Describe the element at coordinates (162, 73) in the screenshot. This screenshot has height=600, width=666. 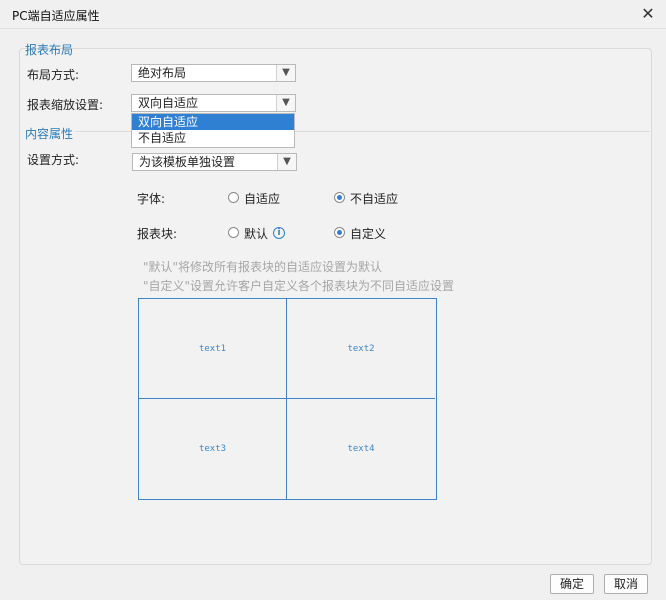
I see `layout-mode-value: 绝对布局` at that location.